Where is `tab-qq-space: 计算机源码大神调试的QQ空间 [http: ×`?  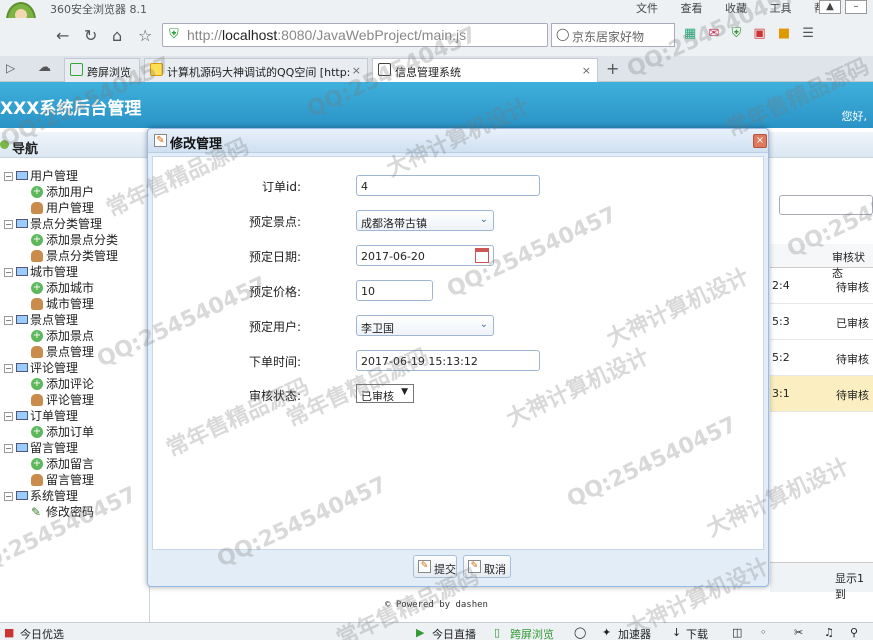 tab-qq-space: 计算机源码大神调试的QQ空间 [http: × is located at coordinates (256, 70).